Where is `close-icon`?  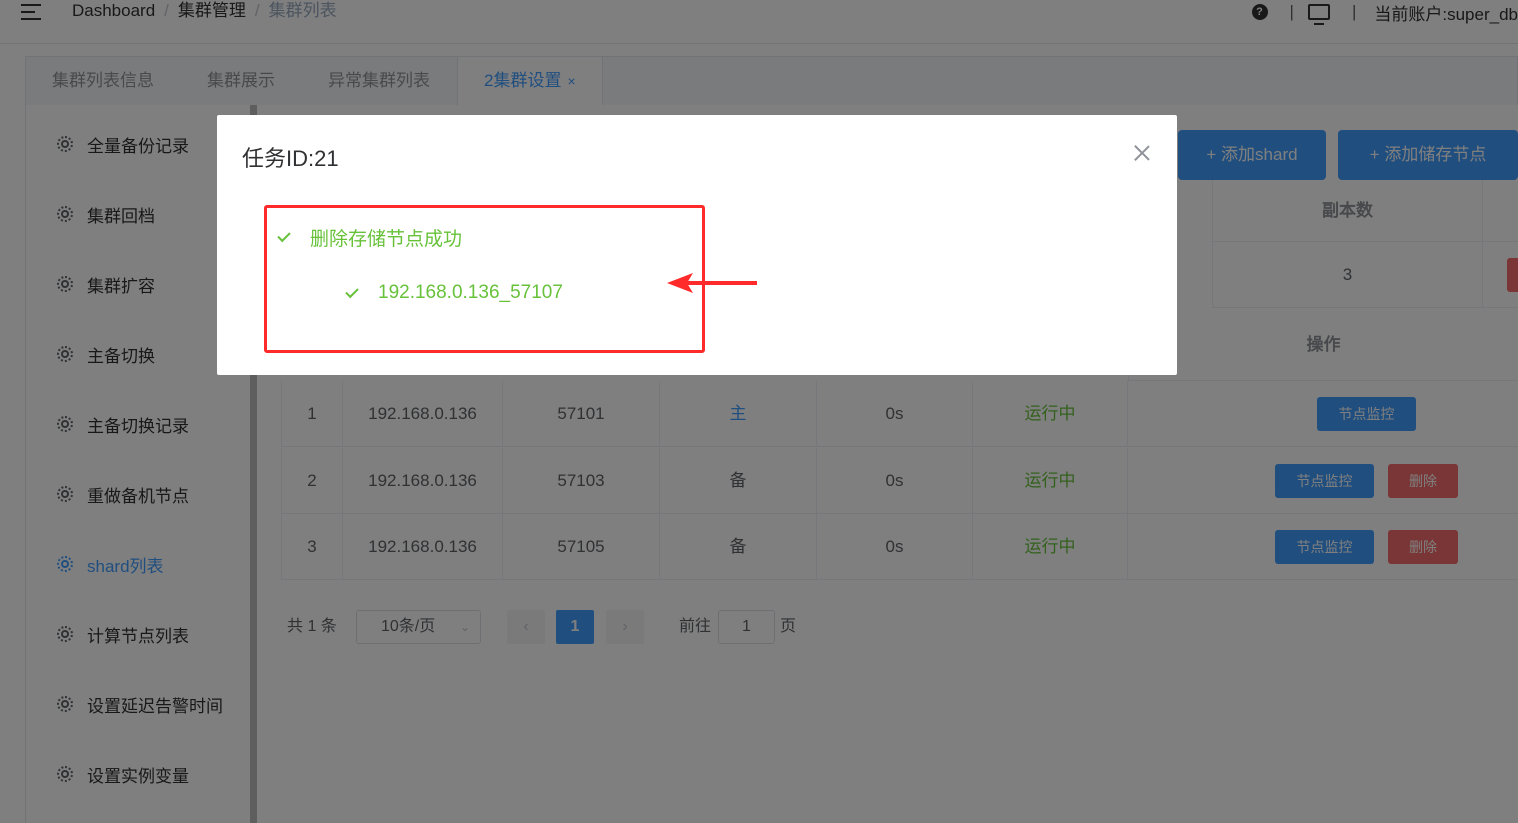 close-icon is located at coordinates (1142, 153).